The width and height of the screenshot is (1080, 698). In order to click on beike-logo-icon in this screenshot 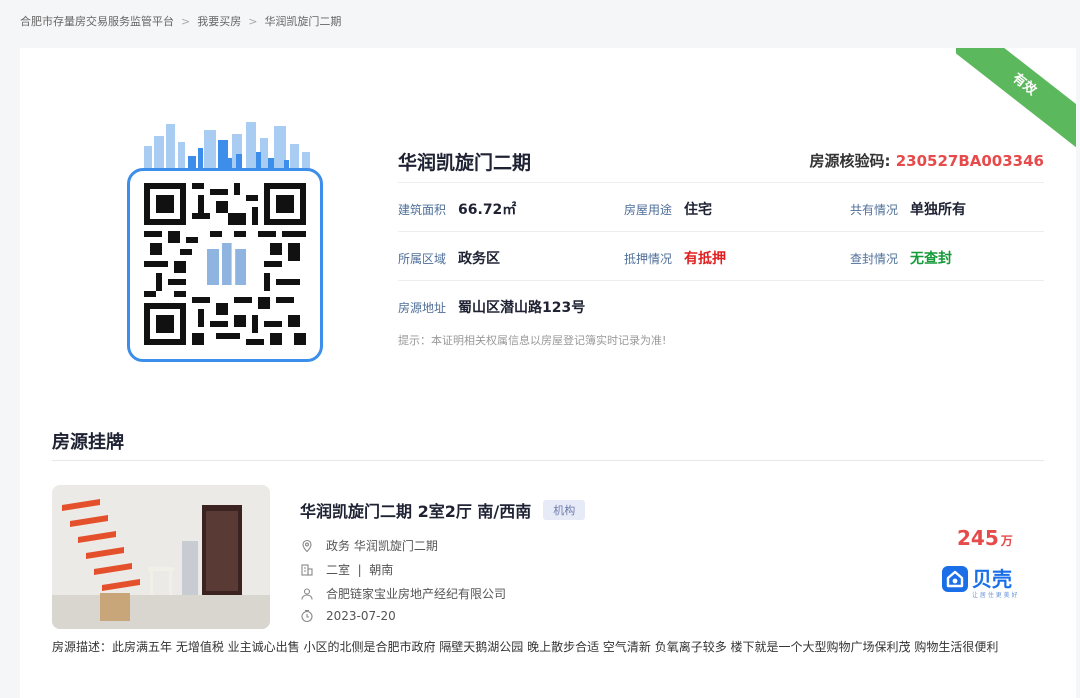, I will do `click(955, 579)`.